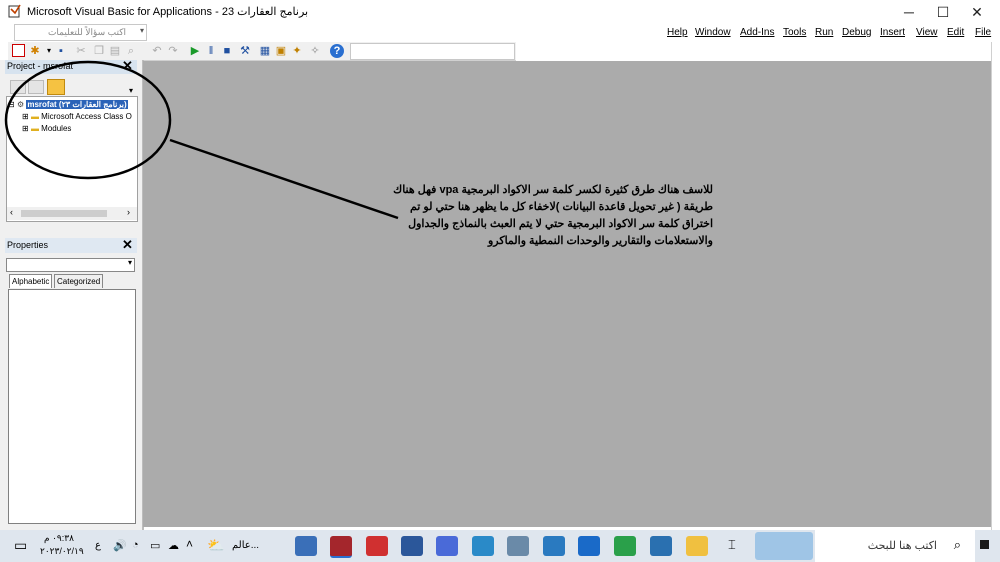  What do you see at coordinates (98, 545) in the screenshot?
I see `language-indicator: ع` at bounding box center [98, 545].